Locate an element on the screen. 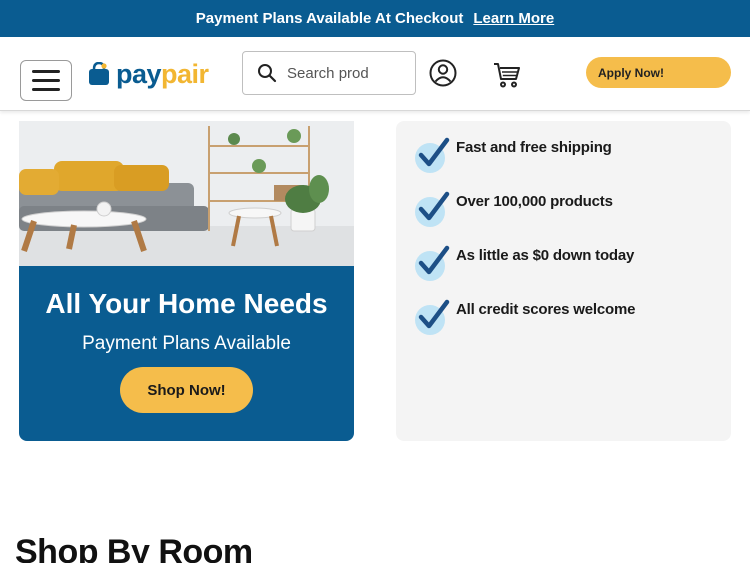  logo-text-pair: pair is located at coordinates (185, 73).